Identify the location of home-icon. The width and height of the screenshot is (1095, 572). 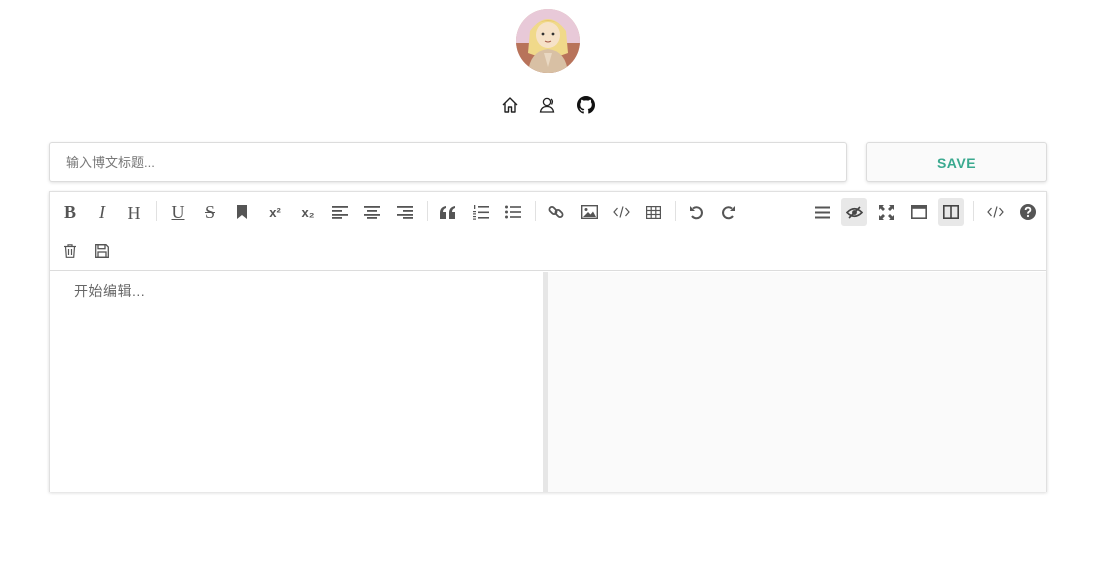
(510, 105).